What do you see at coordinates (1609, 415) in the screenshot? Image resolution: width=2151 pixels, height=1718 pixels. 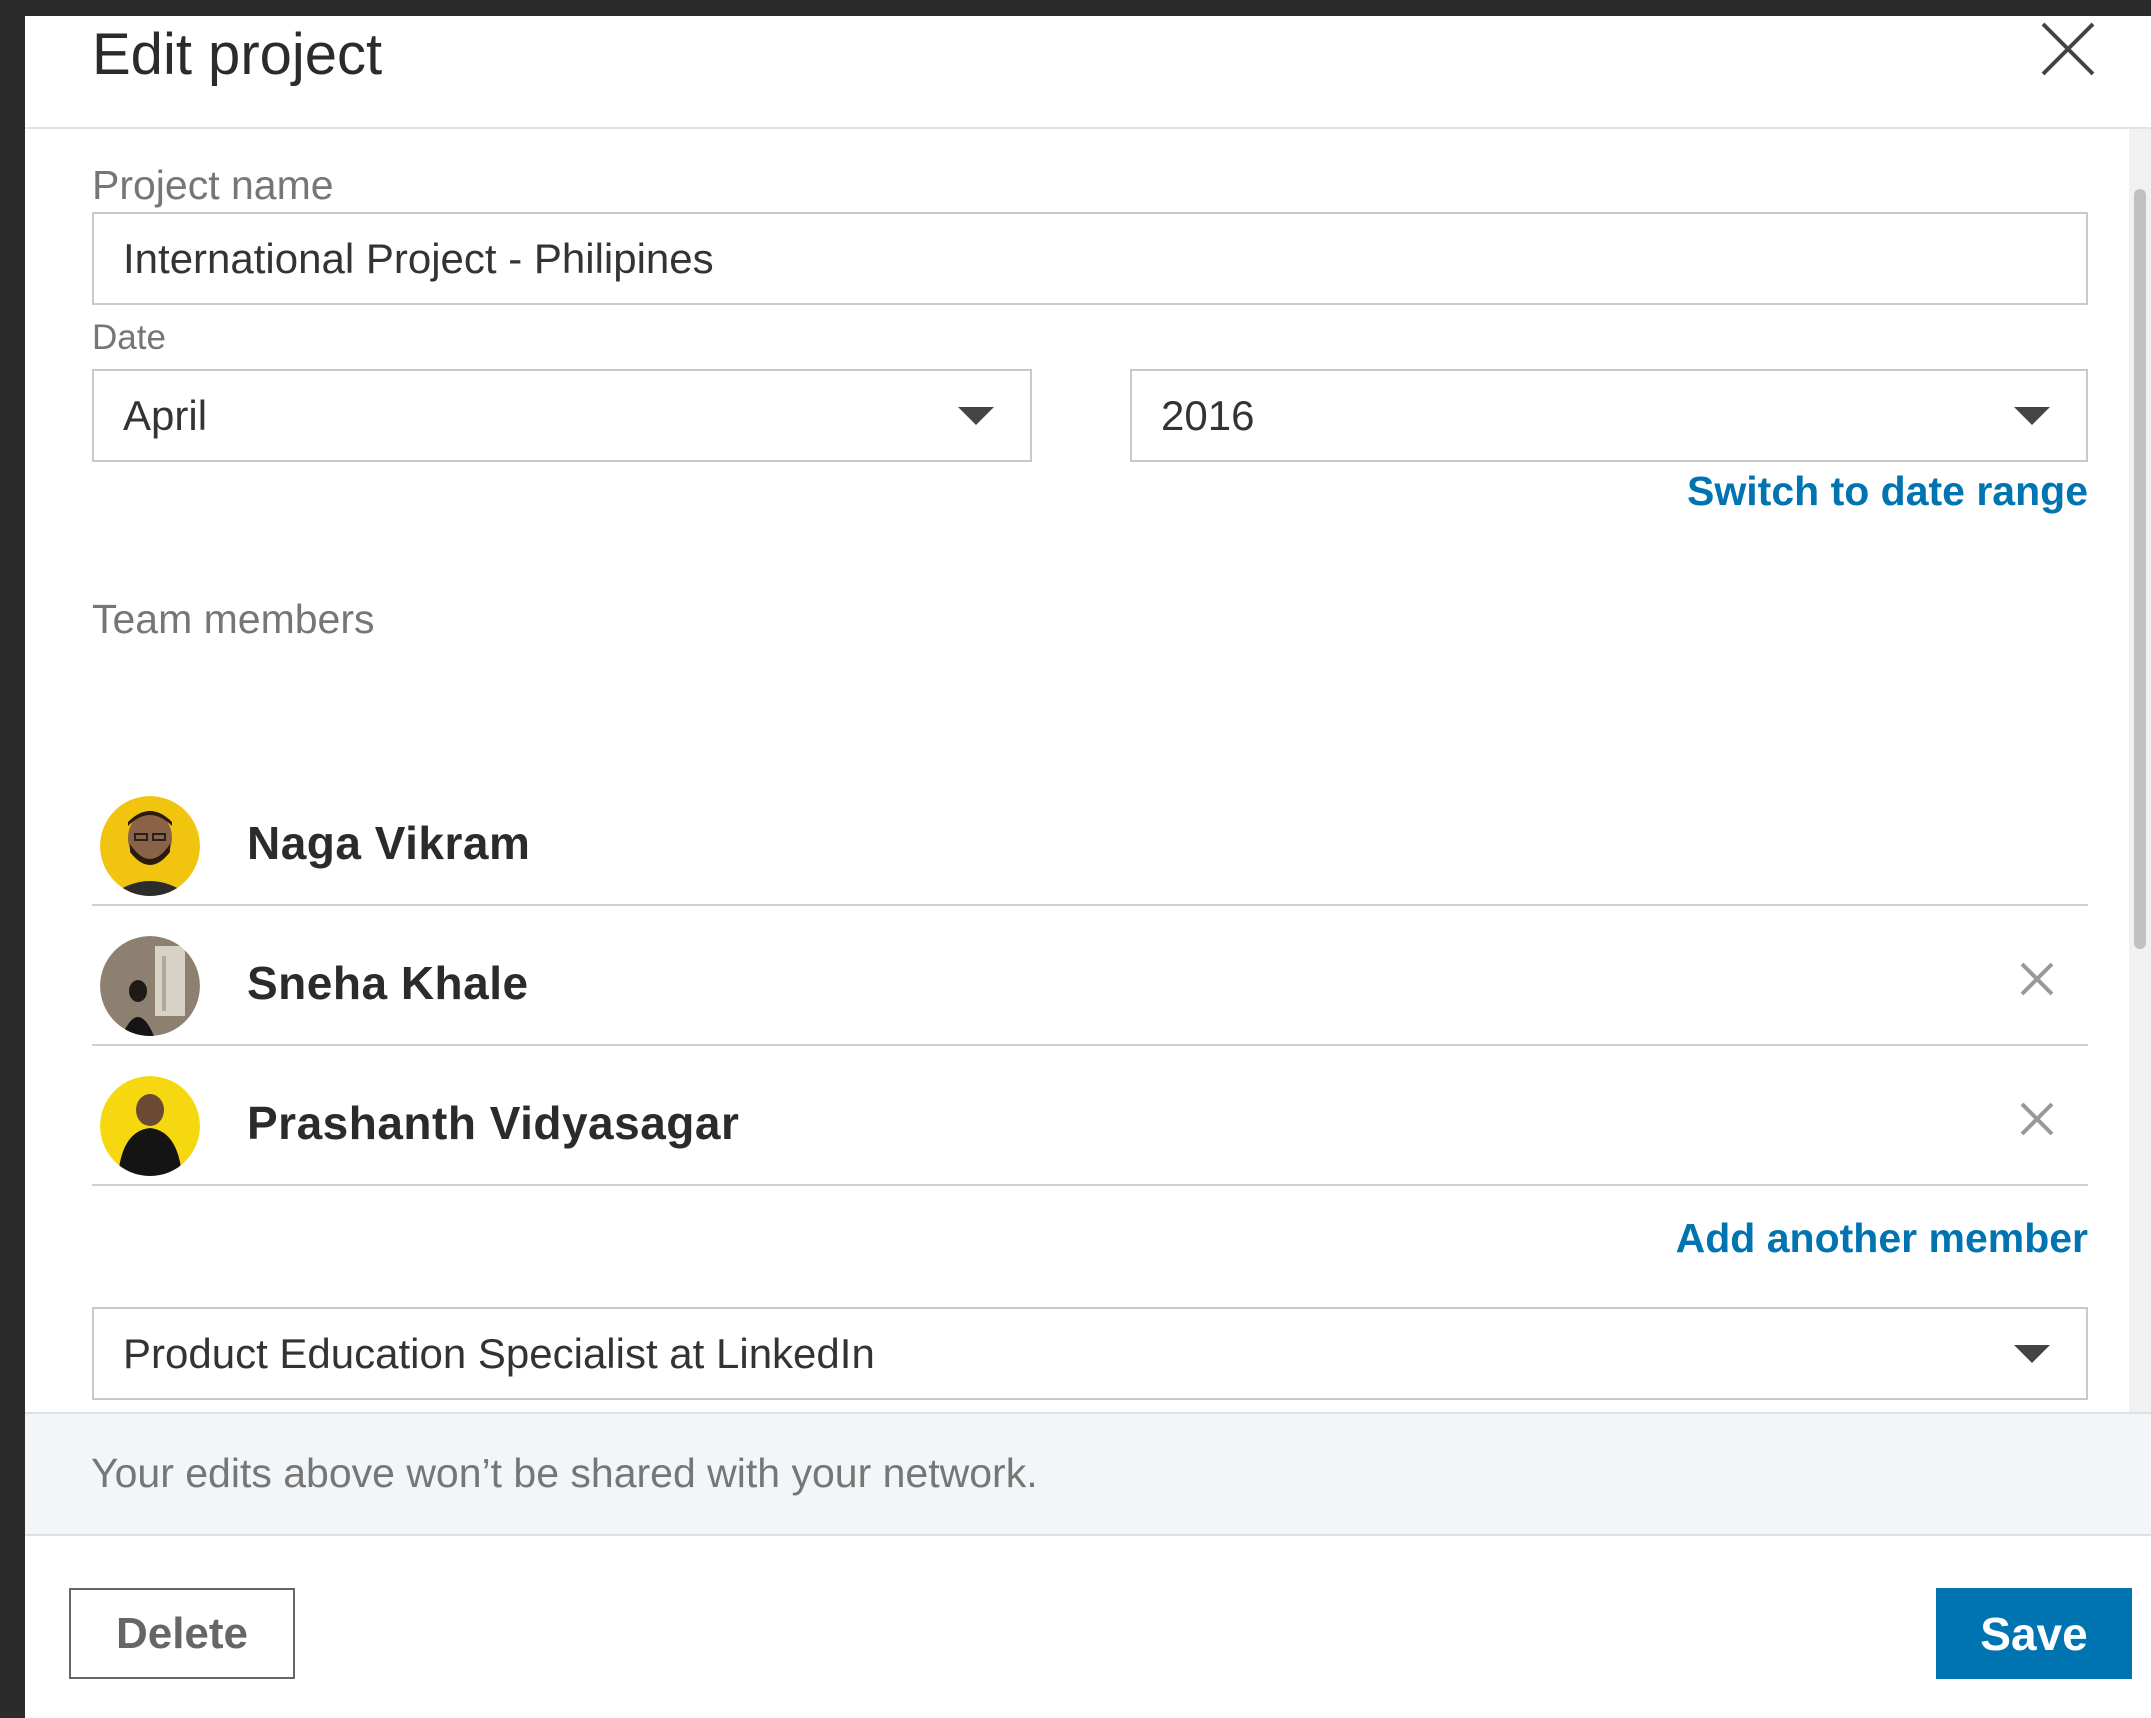 I see `year-select: 2016` at bounding box center [1609, 415].